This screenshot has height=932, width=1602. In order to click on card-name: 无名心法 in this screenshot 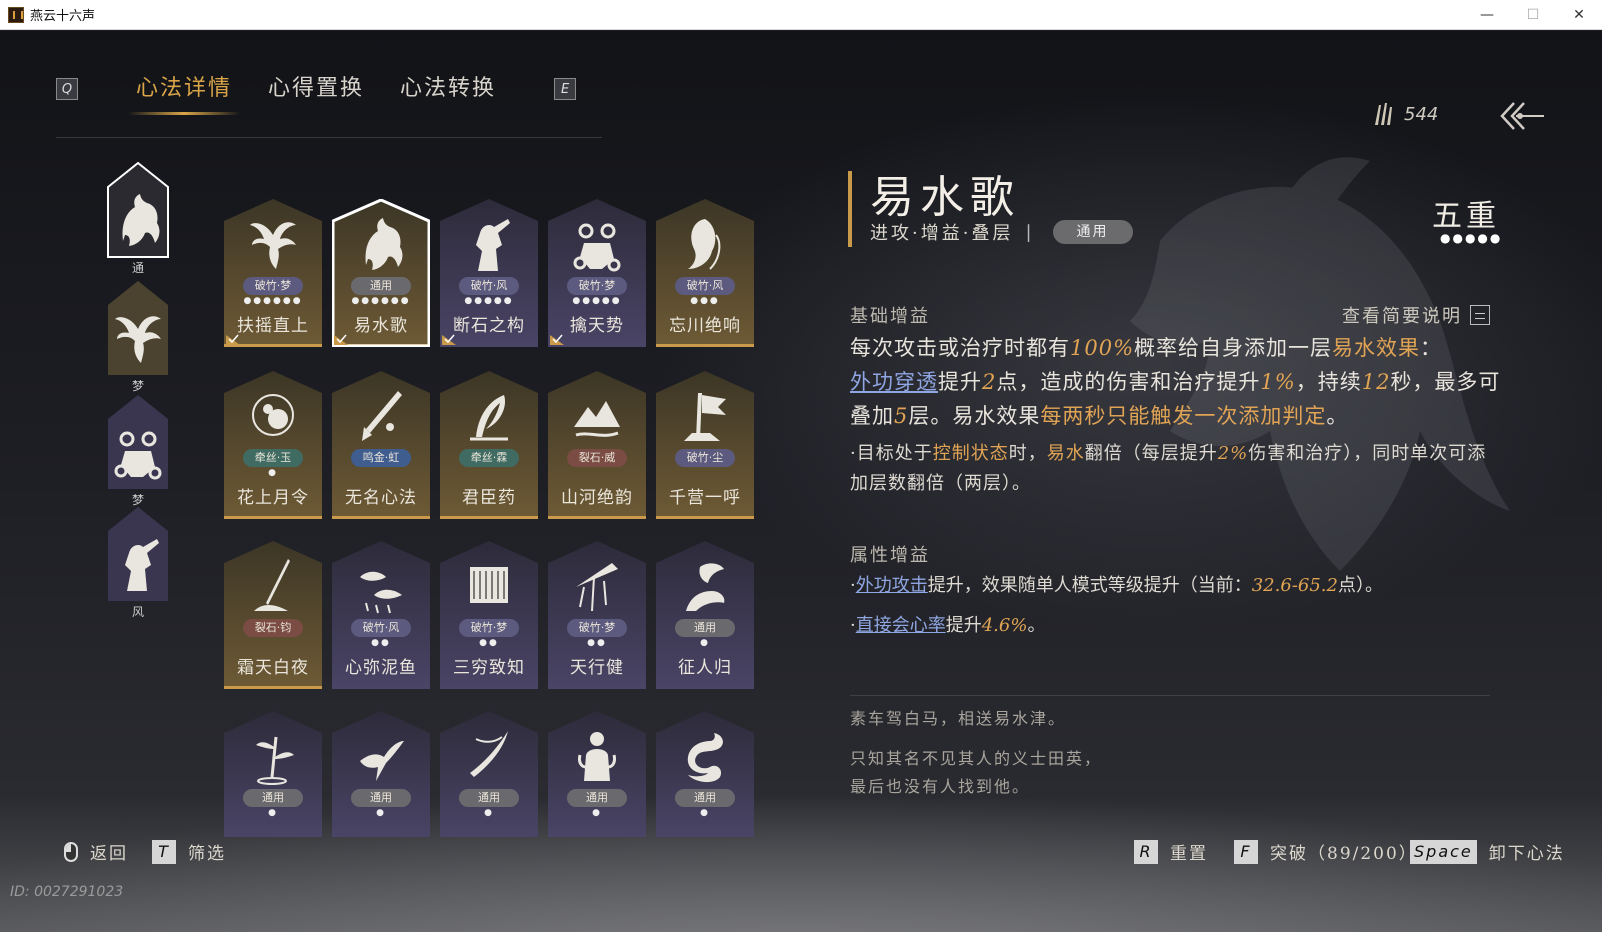, I will do `click(381, 498)`.